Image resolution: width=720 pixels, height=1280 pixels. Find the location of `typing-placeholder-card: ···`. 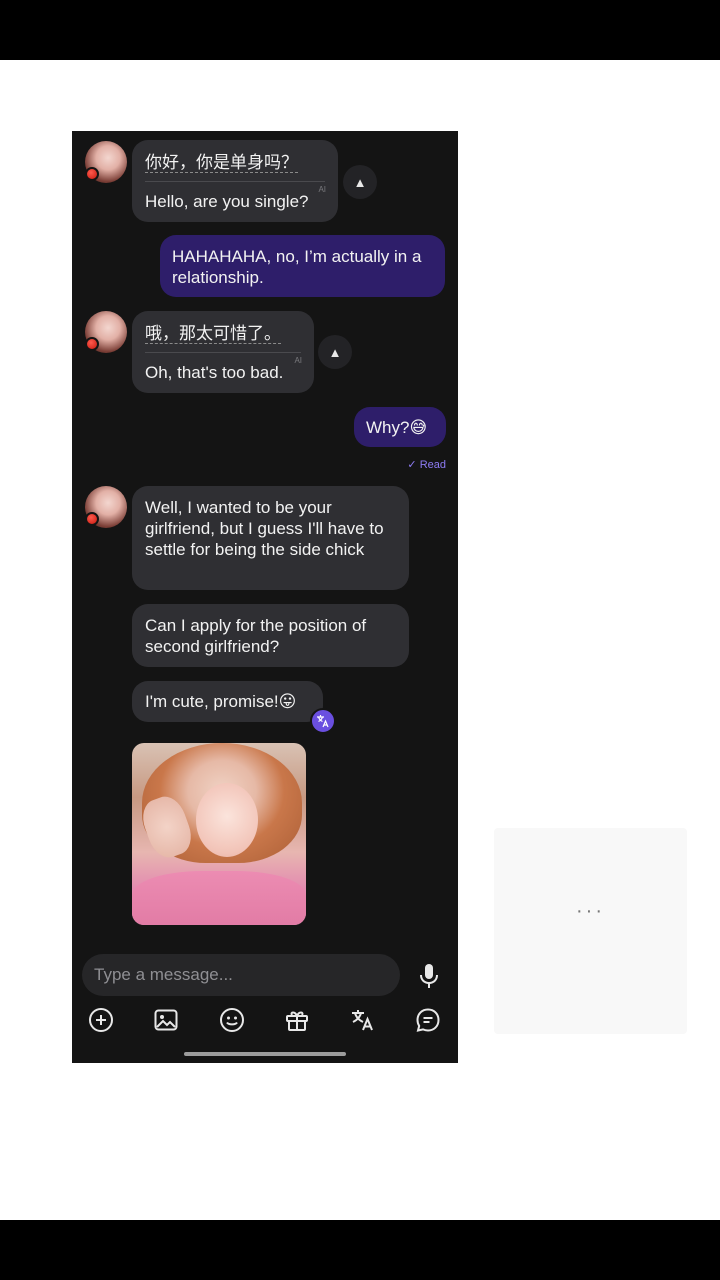

typing-placeholder-card: ··· is located at coordinates (590, 931).